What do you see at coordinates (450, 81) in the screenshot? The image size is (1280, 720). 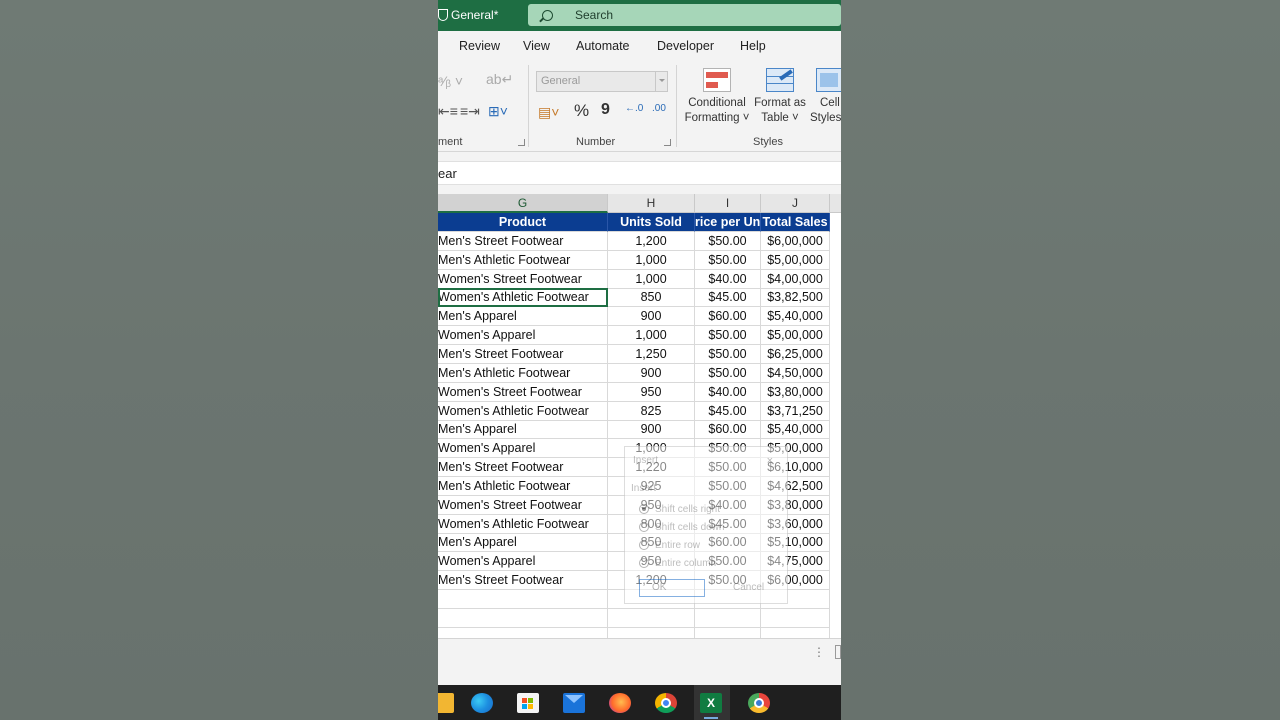 I see `orientation-icon: ᵃ⁄ᵦ ˅` at bounding box center [450, 81].